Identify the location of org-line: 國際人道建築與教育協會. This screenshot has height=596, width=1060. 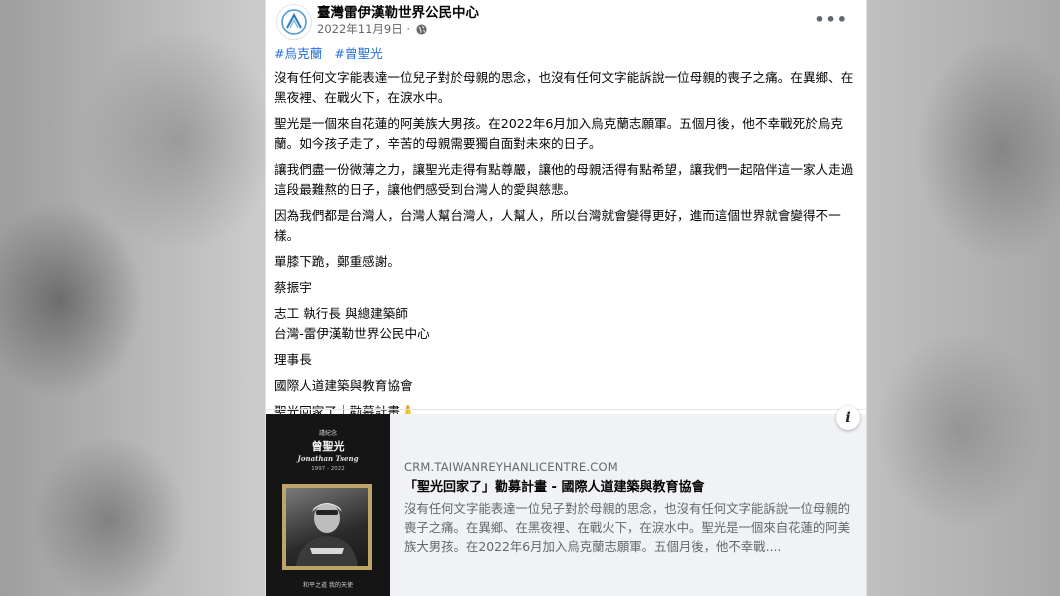
(343, 385).